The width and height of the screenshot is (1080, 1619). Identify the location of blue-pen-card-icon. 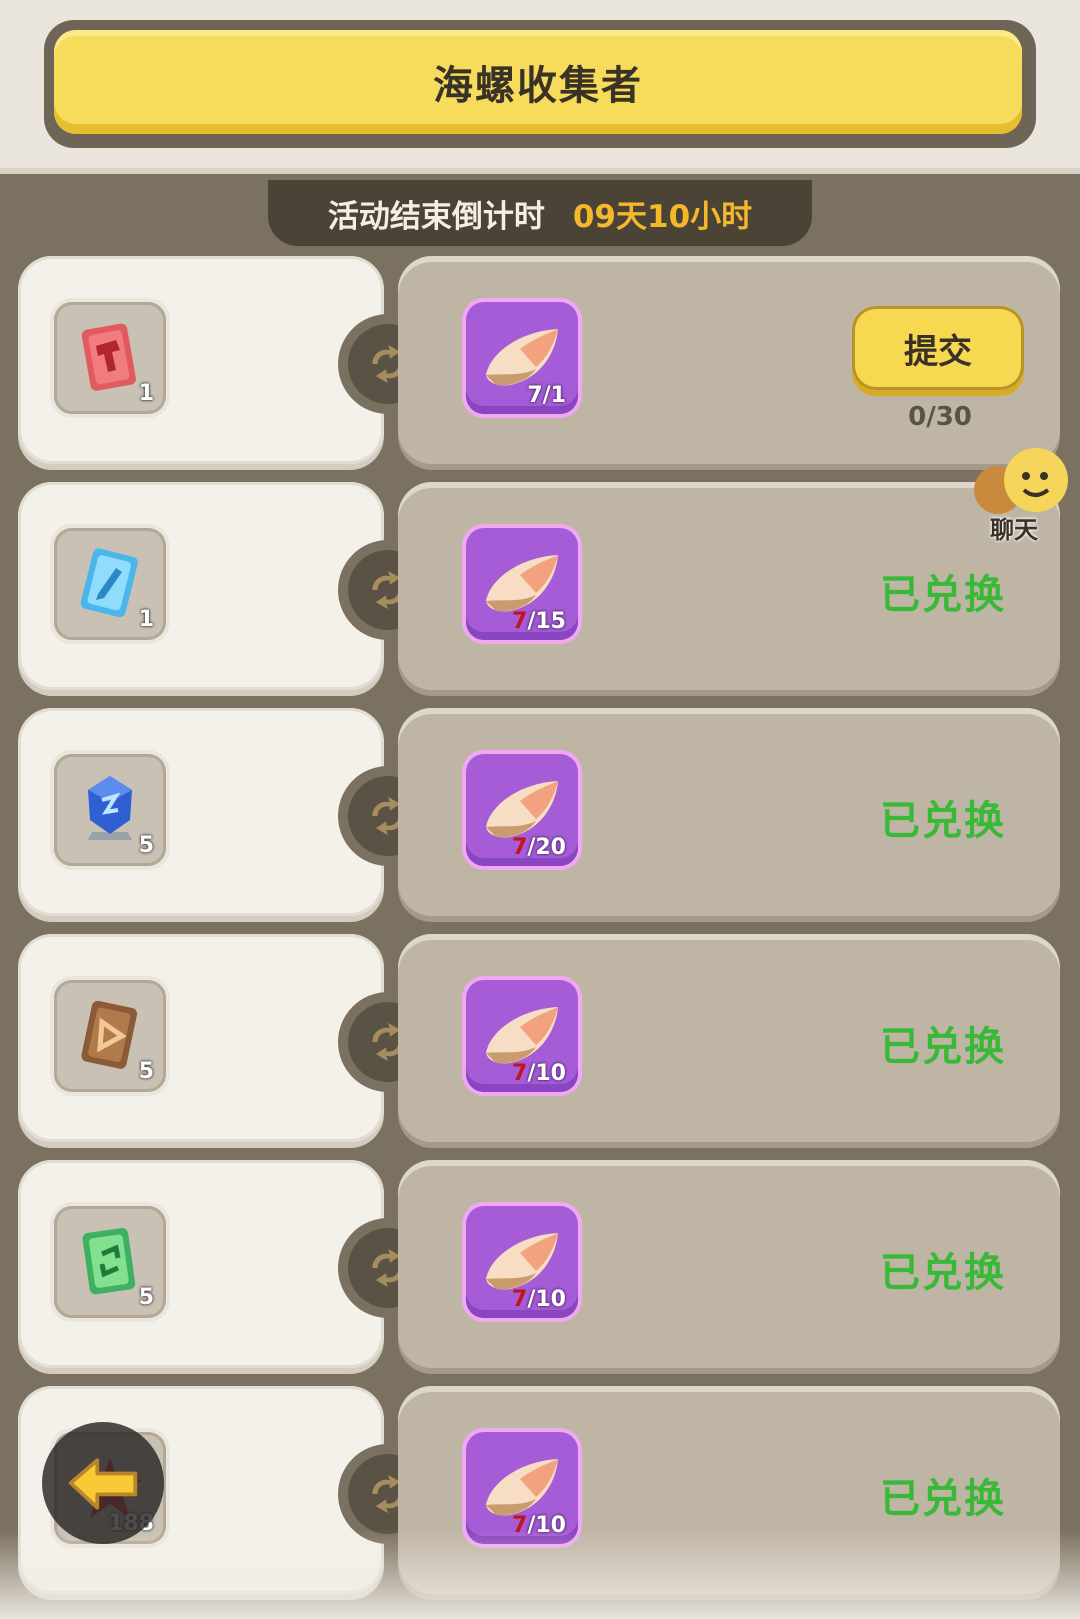
(109, 583).